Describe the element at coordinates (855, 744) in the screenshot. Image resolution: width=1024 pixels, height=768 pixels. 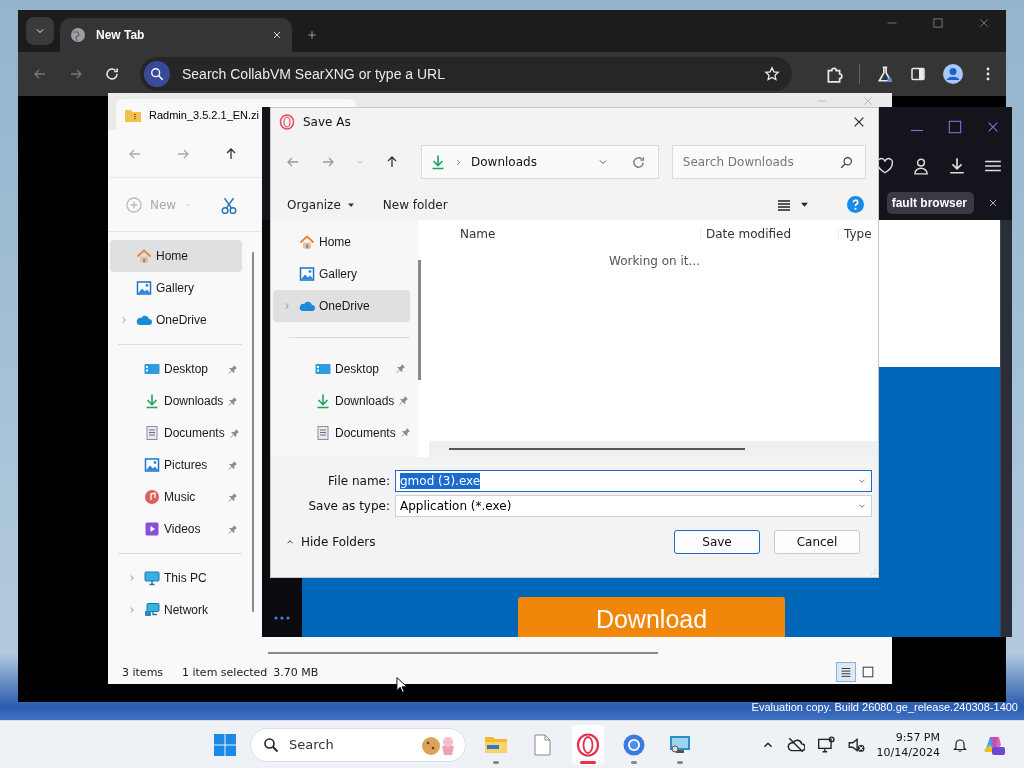
I see `speaker-muted-icon` at that location.